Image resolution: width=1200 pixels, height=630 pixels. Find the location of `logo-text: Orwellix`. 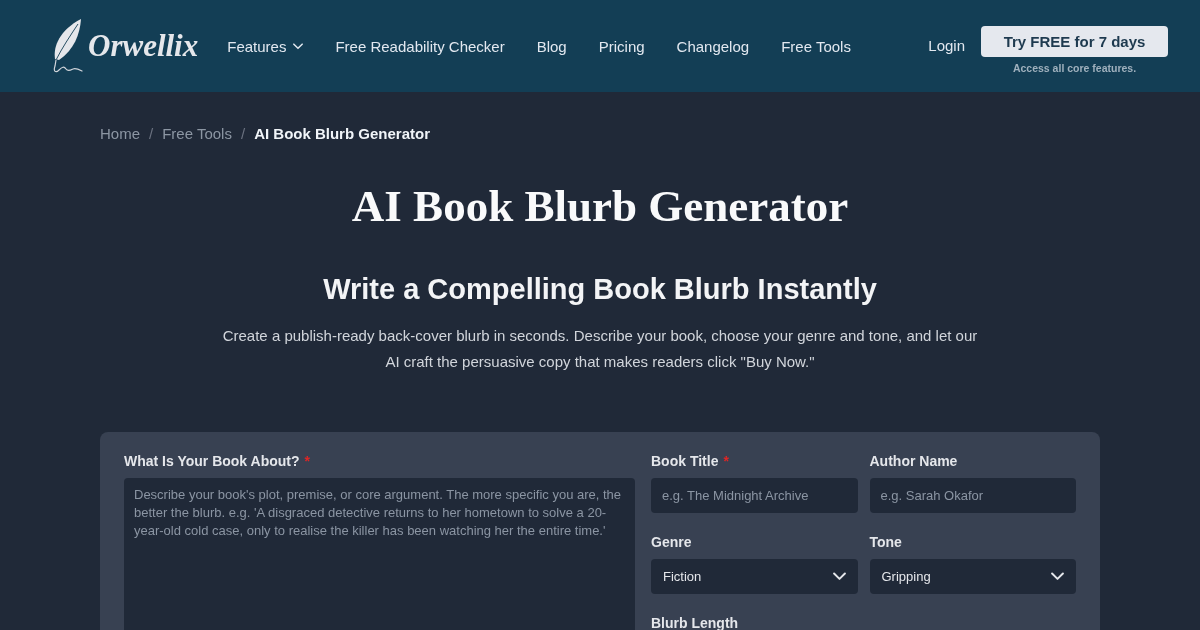

logo-text: Orwellix is located at coordinates (143, 46).